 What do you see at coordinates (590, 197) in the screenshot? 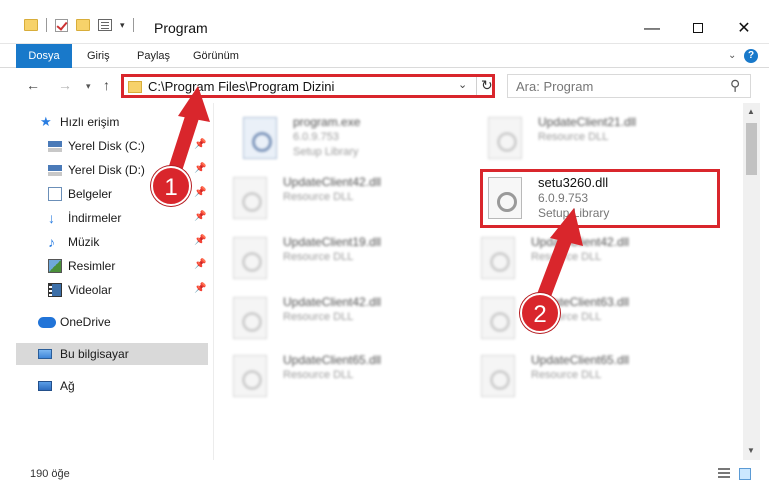
I see `file-item-setu3260: setu3260.dll 6.0.9.753 Setup Library` at bounding box center [590, 197].